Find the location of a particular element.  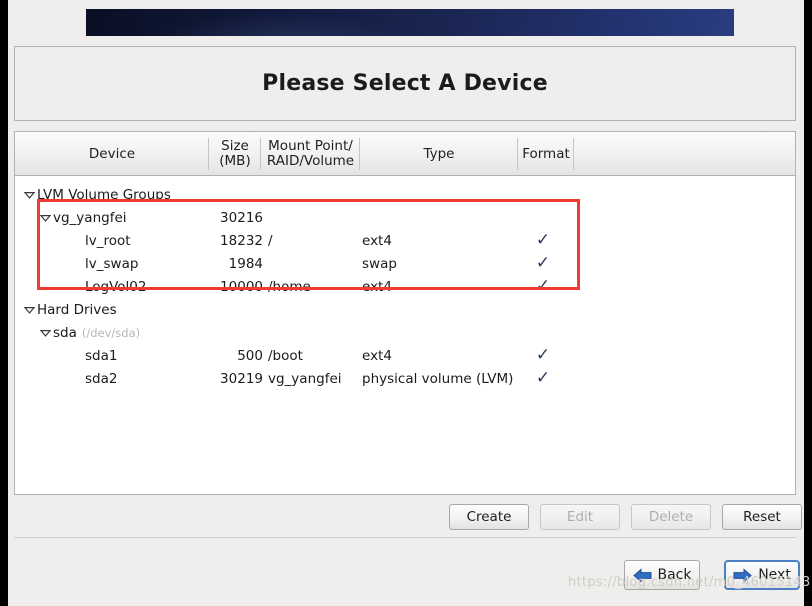

footer-divider is located at coordinates (405, 537).